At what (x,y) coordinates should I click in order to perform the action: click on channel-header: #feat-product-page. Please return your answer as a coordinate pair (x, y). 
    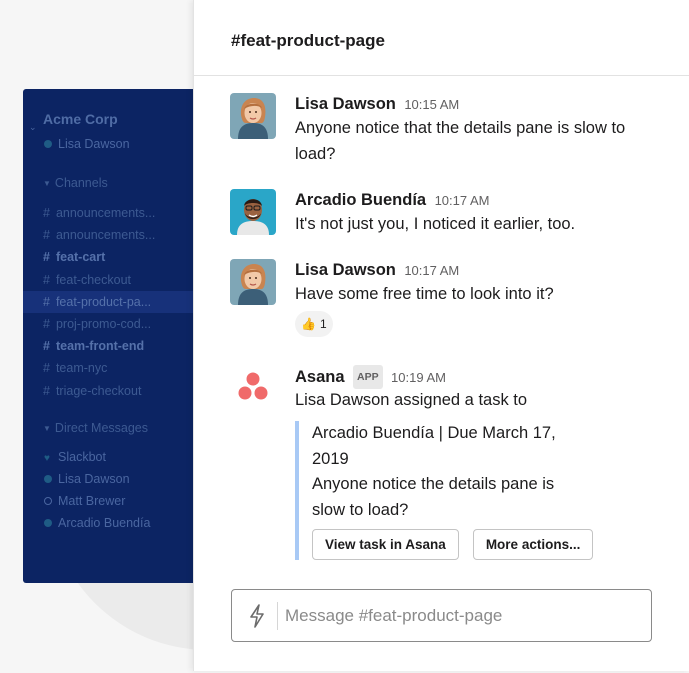
    Looking at the image, I should click on (441, 38).